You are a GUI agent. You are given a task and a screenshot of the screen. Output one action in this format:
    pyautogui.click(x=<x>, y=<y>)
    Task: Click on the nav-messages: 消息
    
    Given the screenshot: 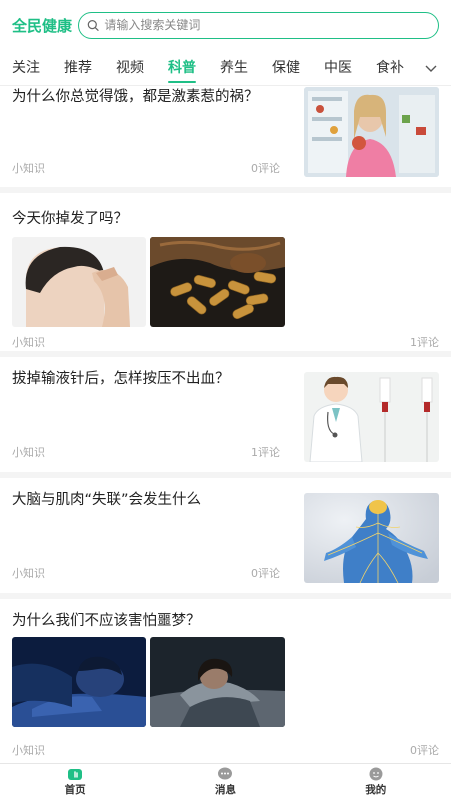 What is the action you would take?
    pyautogui.click(x=225, y=782)
    